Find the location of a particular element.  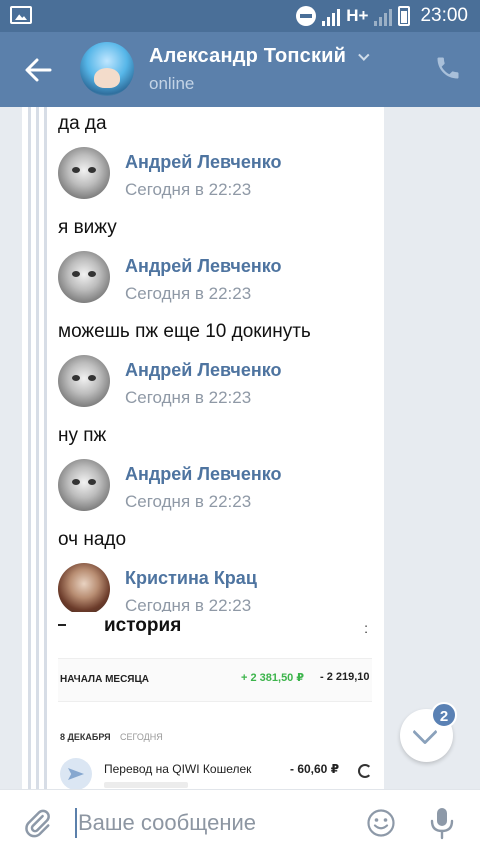

transaction-label: Перевод на QIWI Кошелек is located at coordinates (178, 769).